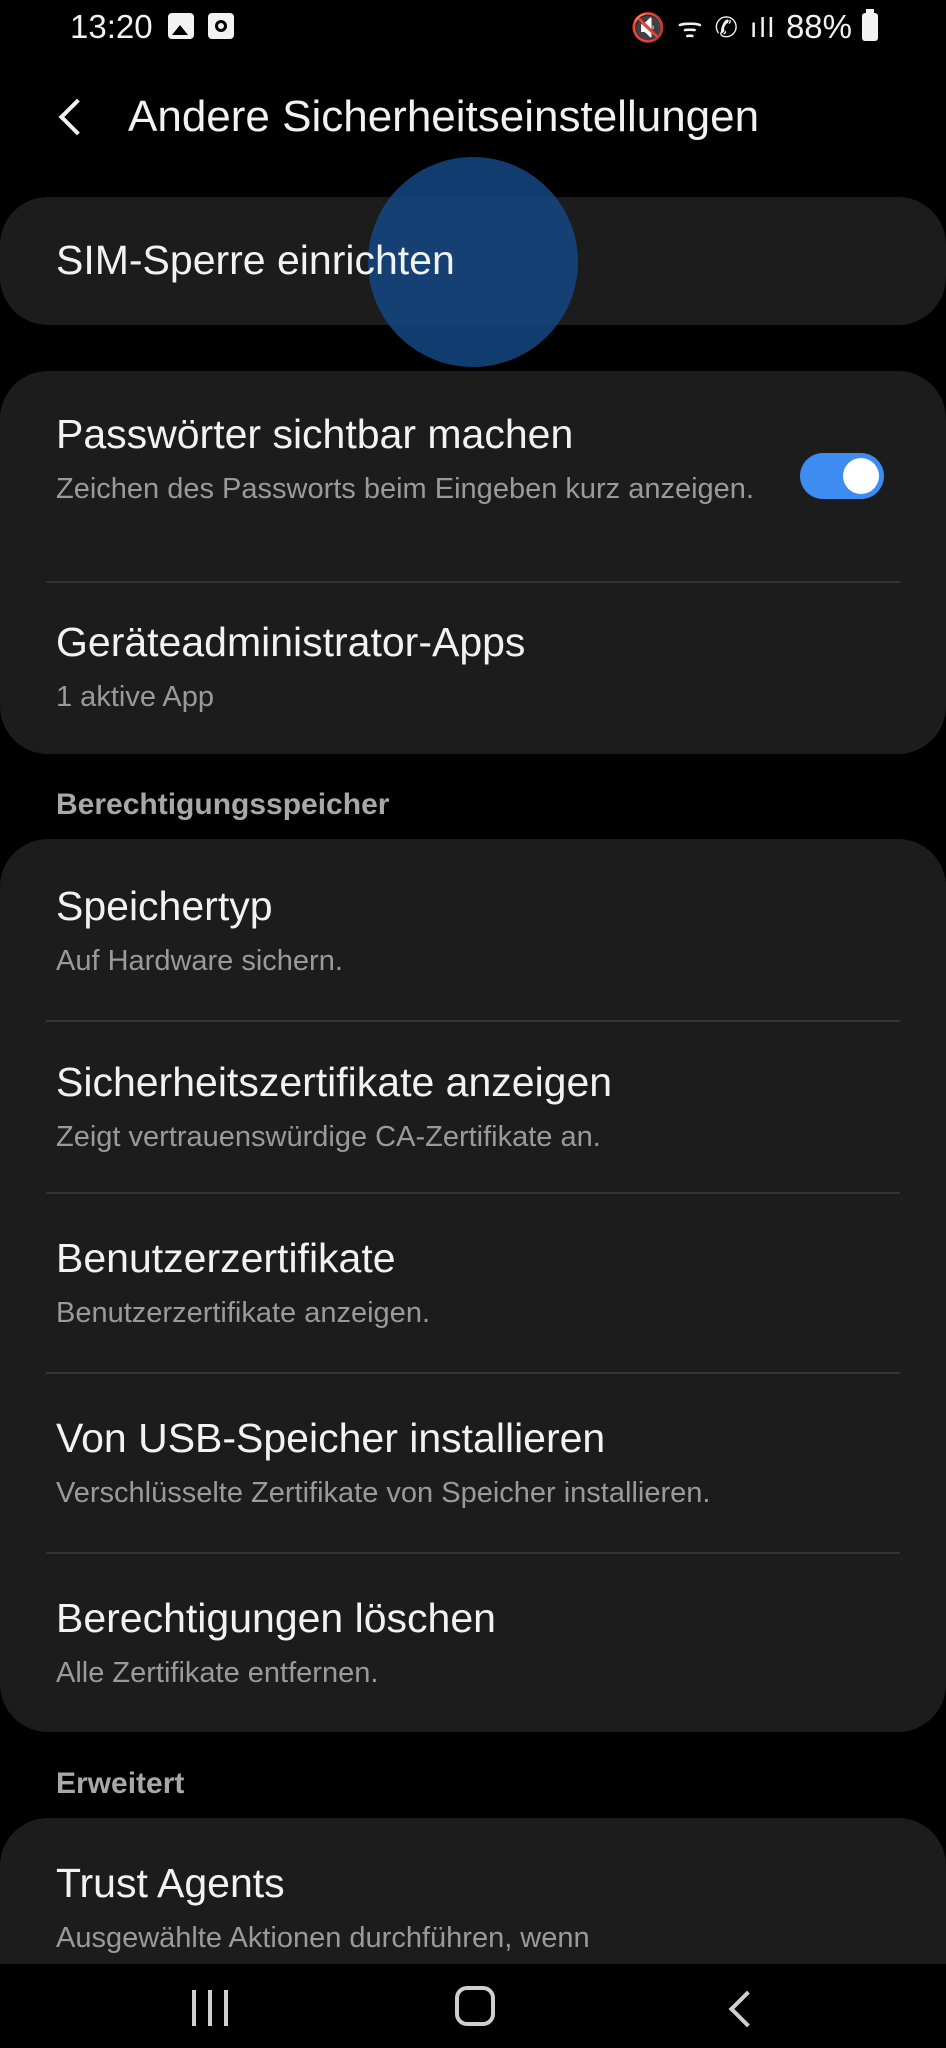  Describe the element at coordinates (323, 1938) in the screenshot. I see `trust-agents-subtitle: Ausgewählte Aktionen durchführen, wenn` at that location.